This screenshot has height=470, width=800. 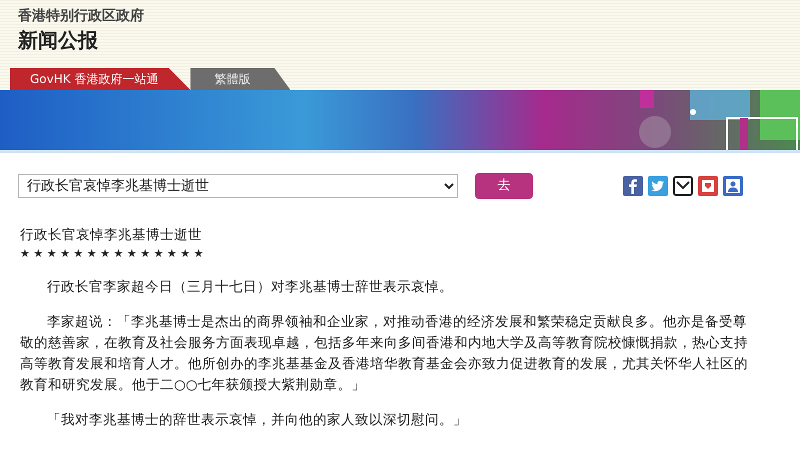 I want to click on person-icon, so click(x=733, y=186).